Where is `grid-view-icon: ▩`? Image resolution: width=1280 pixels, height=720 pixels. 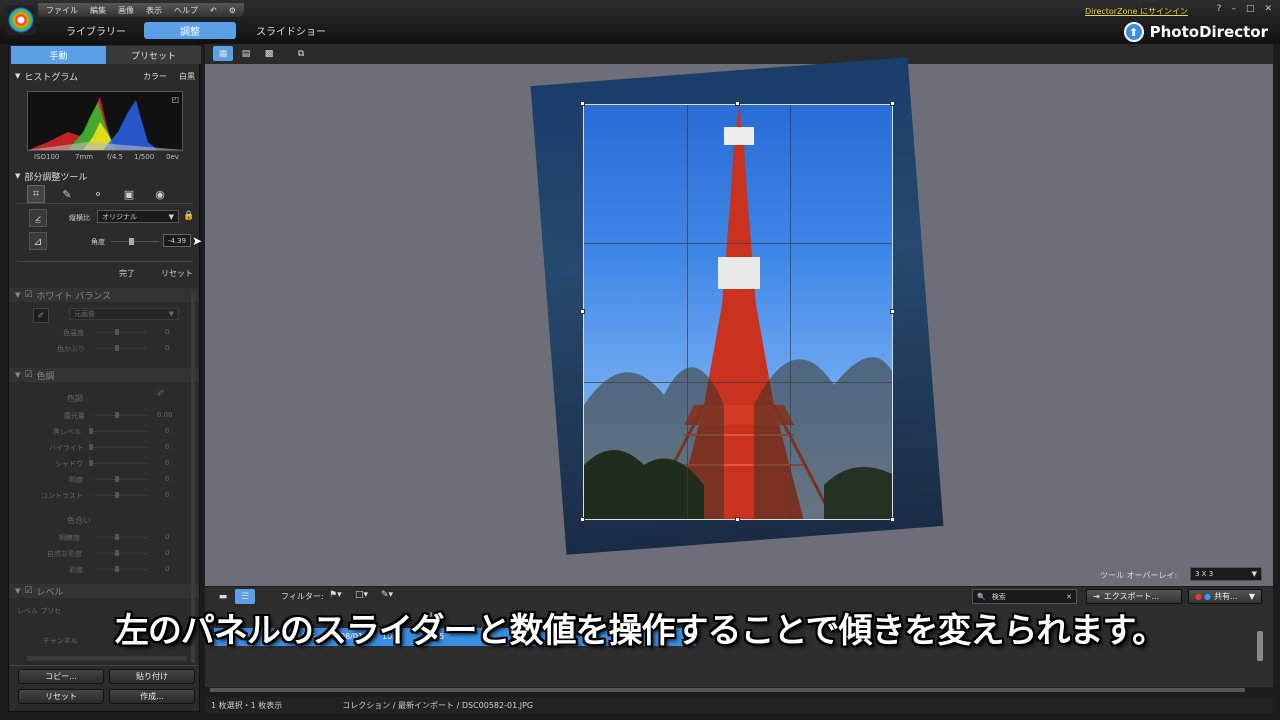
grid-view-icon: ▩ is located at coordinates (269, 53).